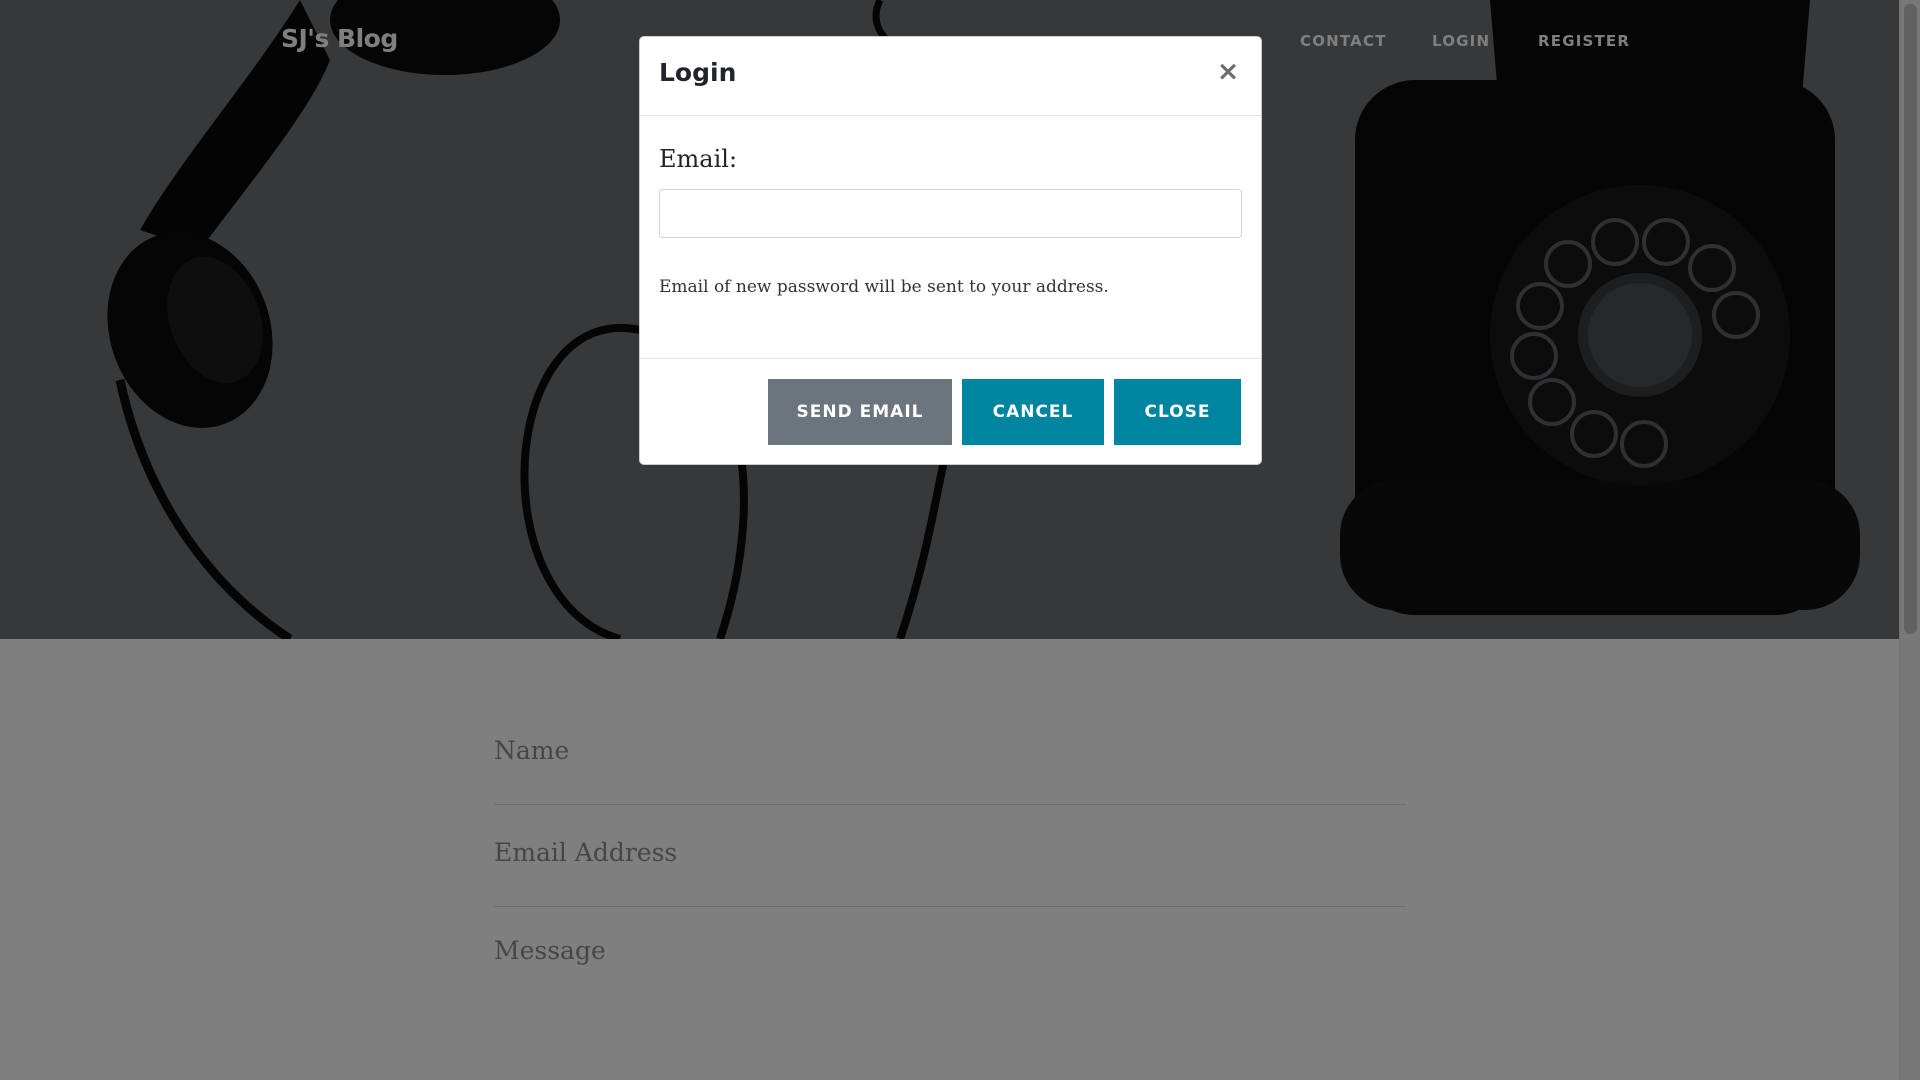 The height and width of the screenshot is (1080, 1920). I want to click on cancel-button: CANCEL, so click(1033, 412).